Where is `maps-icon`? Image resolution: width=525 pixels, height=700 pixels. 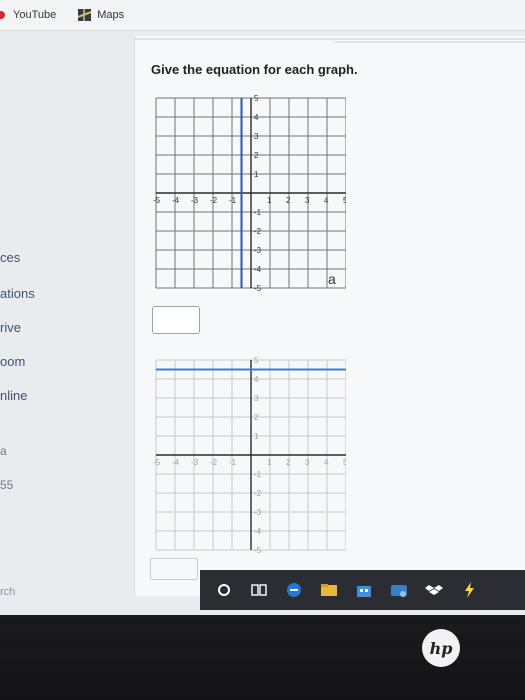 maps-icon is located at coordinates (85, 15).